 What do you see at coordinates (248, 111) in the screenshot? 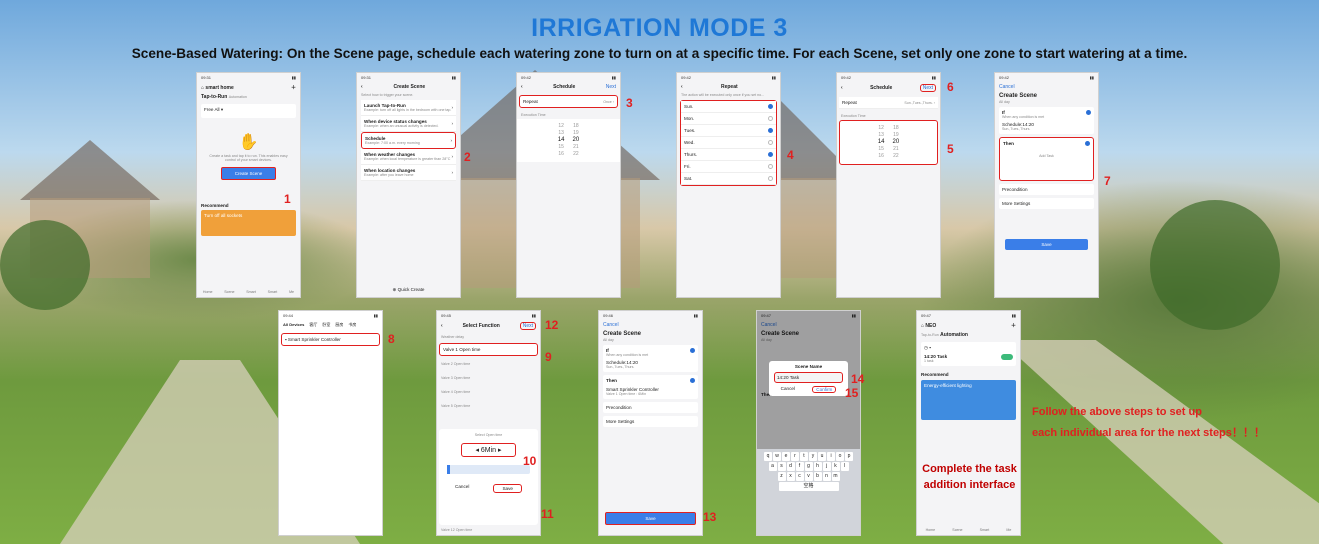
I see `filter-dropdown: Free All ▾` at bounding box center [248, 111].